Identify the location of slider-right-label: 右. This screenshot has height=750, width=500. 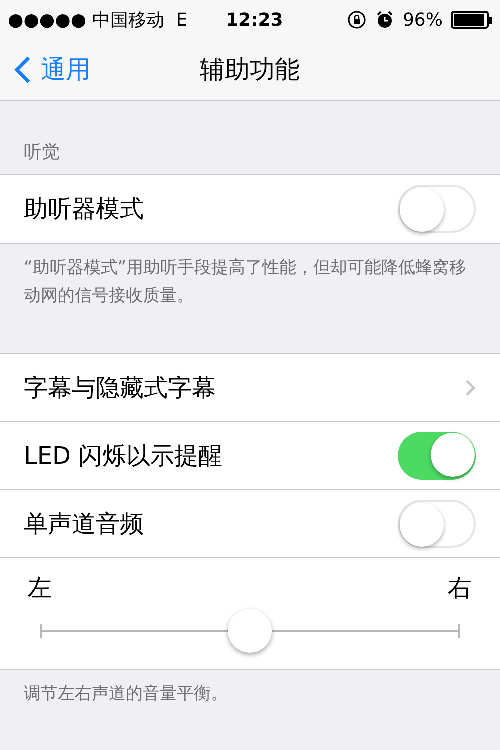
(460, 588).